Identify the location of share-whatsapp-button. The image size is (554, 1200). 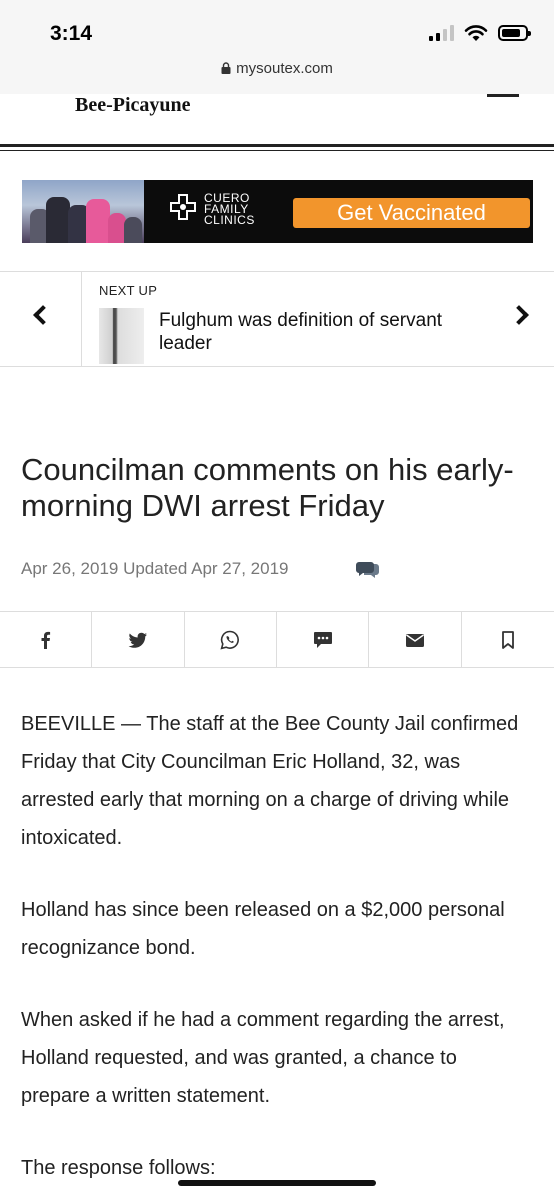
(231, 639).